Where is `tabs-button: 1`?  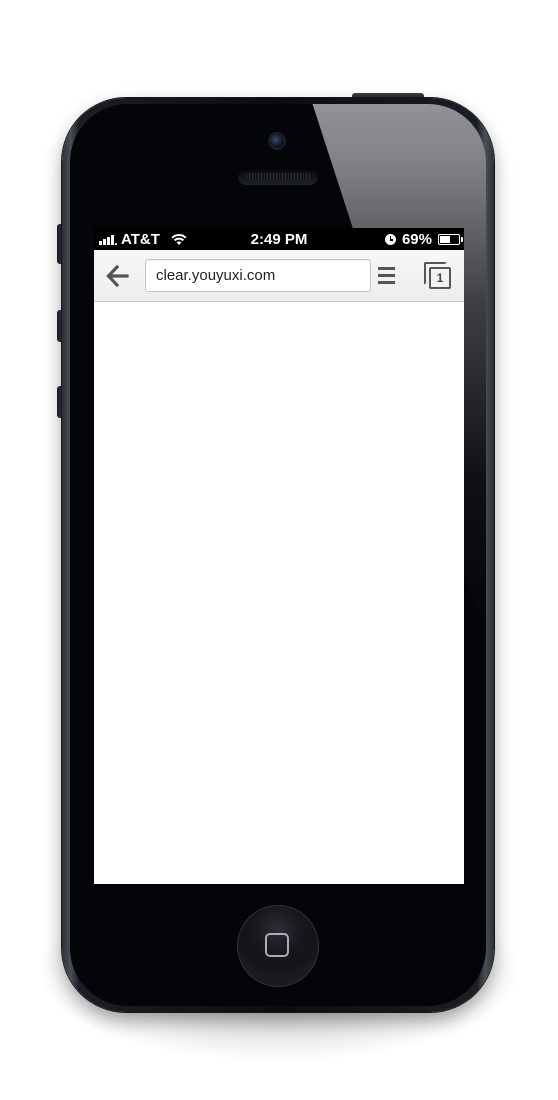
tabs-button: 1 is located at coordinates (438, 276).